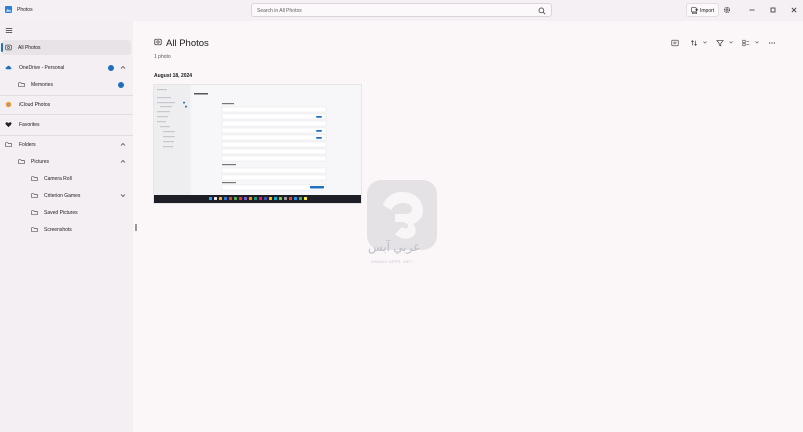  What do you see at coordinates (8, 9) in the screenshot?
I see `photos-app-icon` at bounding box center [8, 9].